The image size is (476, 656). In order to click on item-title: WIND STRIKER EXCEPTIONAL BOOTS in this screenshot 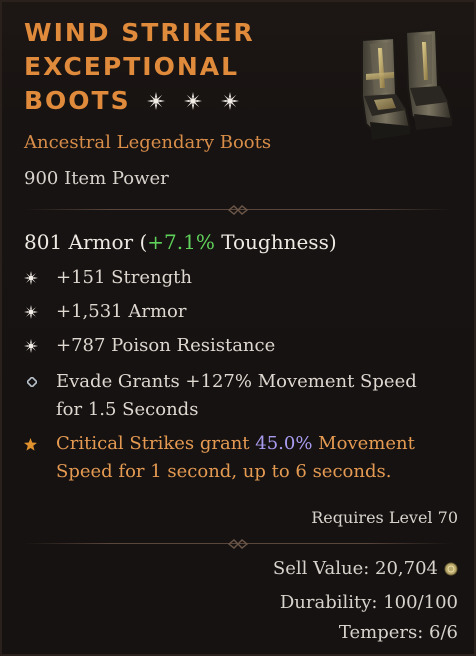, I will do `click(194, 67)`.